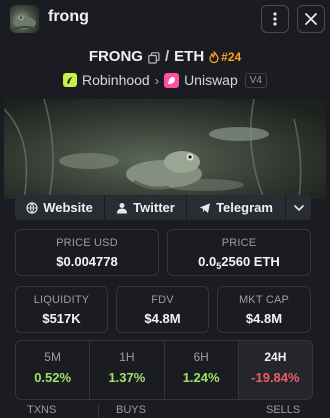  I want to click on dex-version-badge: V4, so click(255, 80).